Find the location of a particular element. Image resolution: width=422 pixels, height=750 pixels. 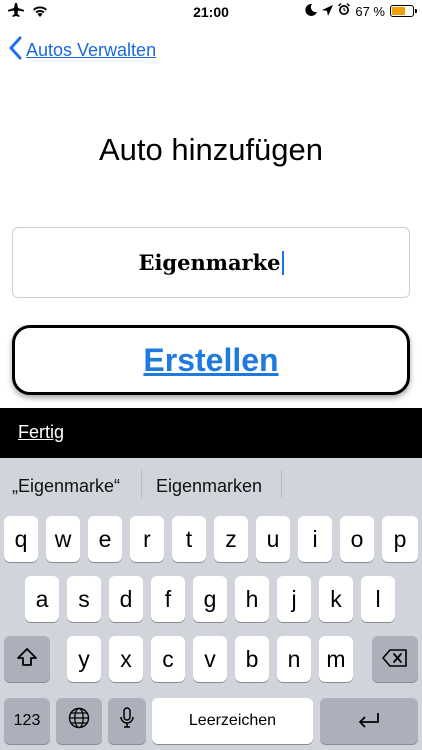

suggestion-bar: „Eigenmarke“ Eigenmarken is located at coordinates (211, 485).